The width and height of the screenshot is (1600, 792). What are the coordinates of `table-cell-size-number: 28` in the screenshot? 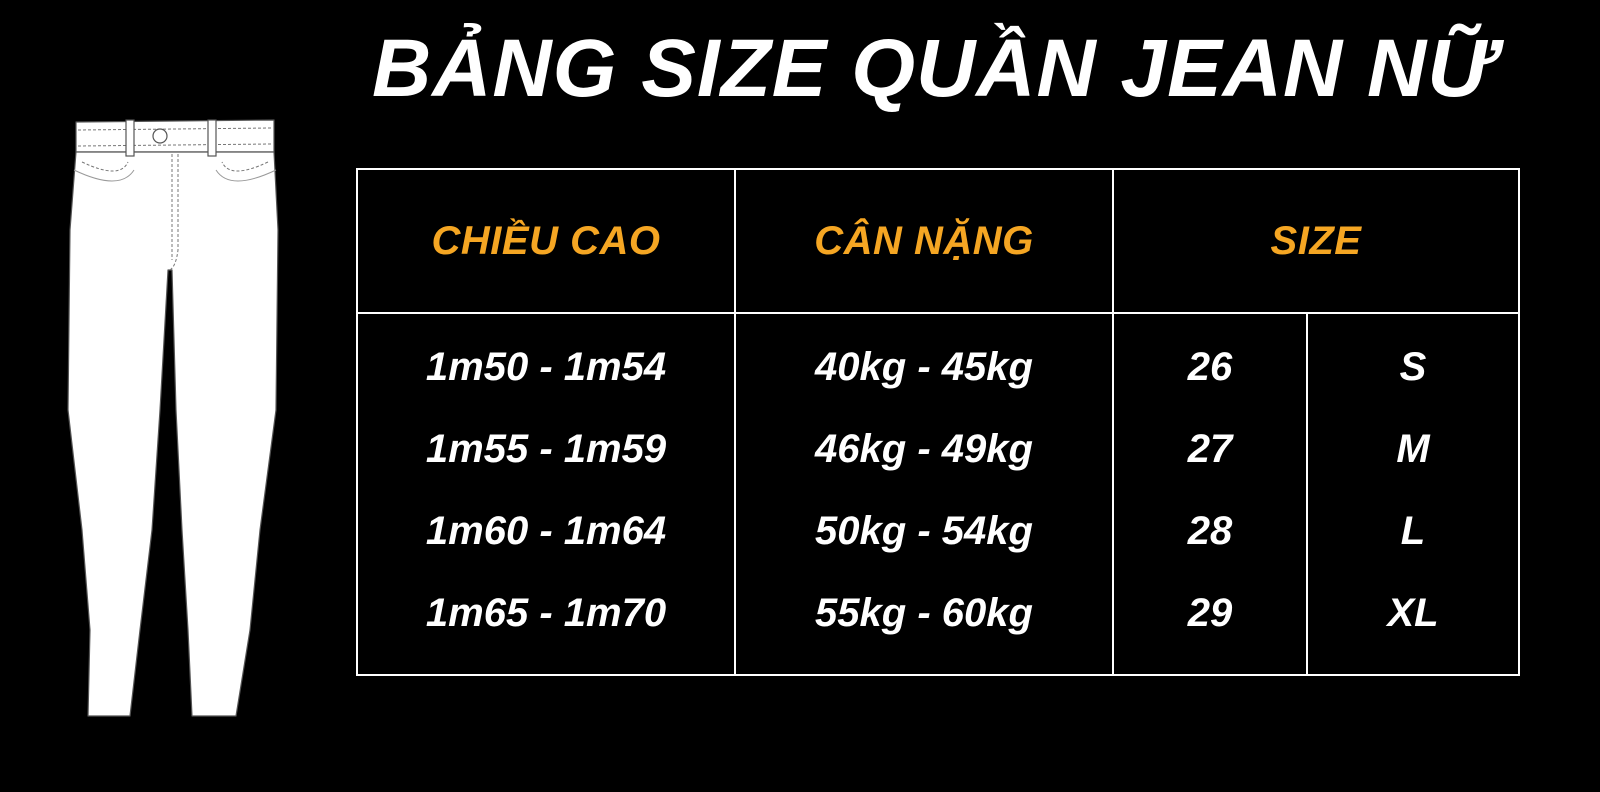 It's located at (1210, 530).